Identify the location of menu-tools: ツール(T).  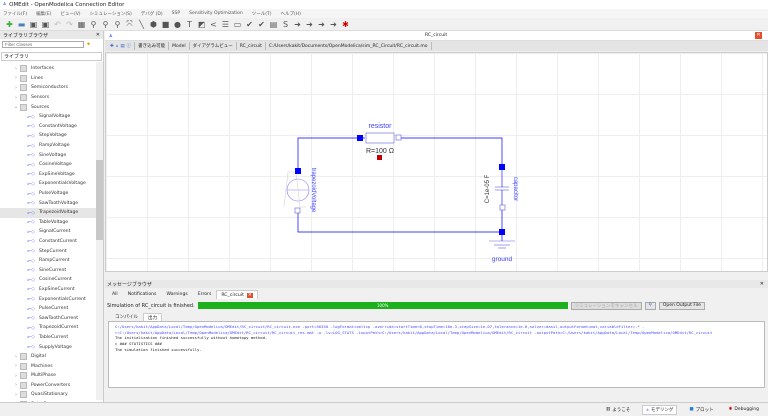
(262, 14).